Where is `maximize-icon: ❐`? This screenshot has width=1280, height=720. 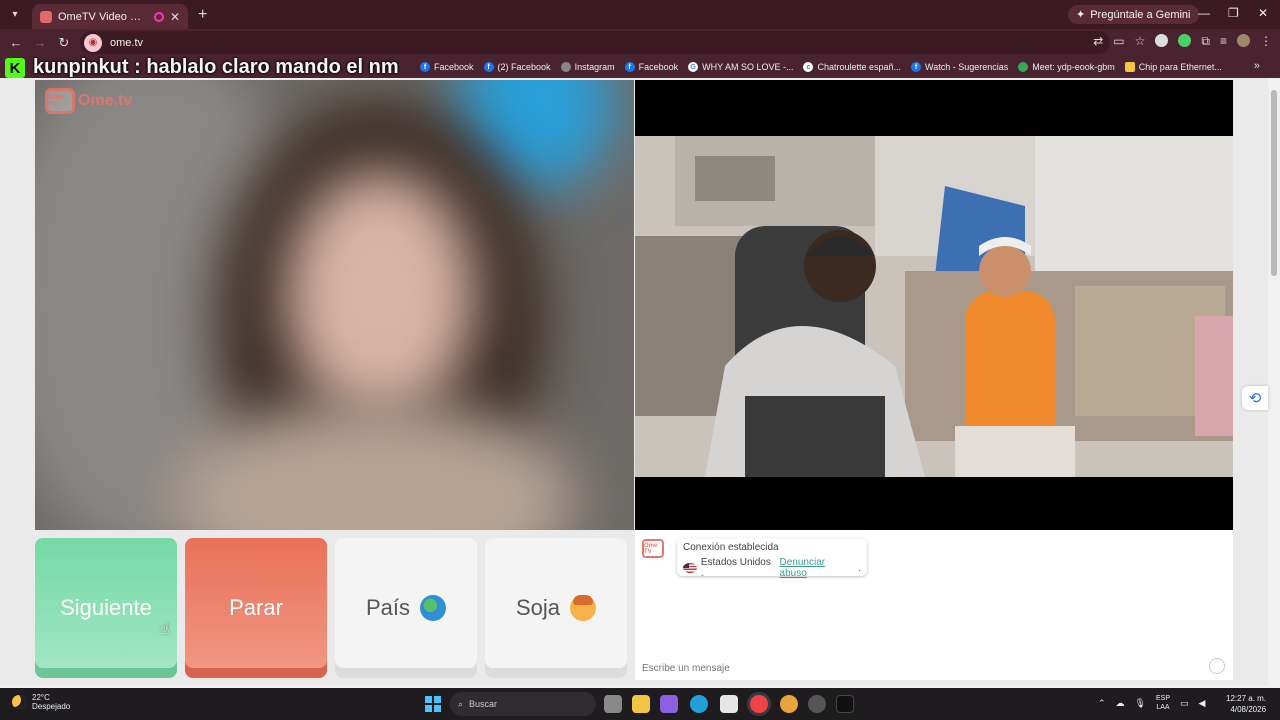 maximize-icon: ❐ is located at coordinates (1233, 13).